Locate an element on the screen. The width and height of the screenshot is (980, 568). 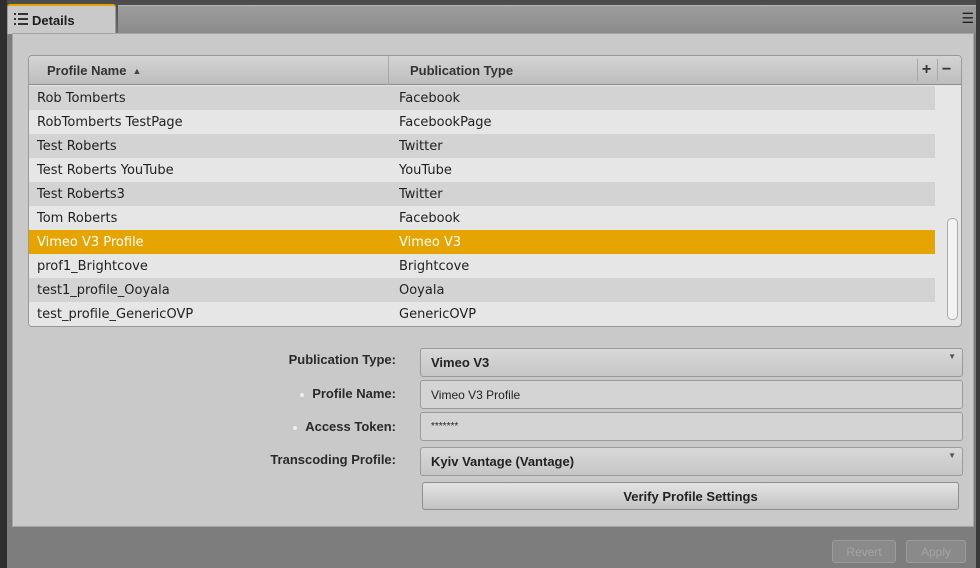
table-row: Rob Tomberts Facebook is located at coordinates (482, 98).